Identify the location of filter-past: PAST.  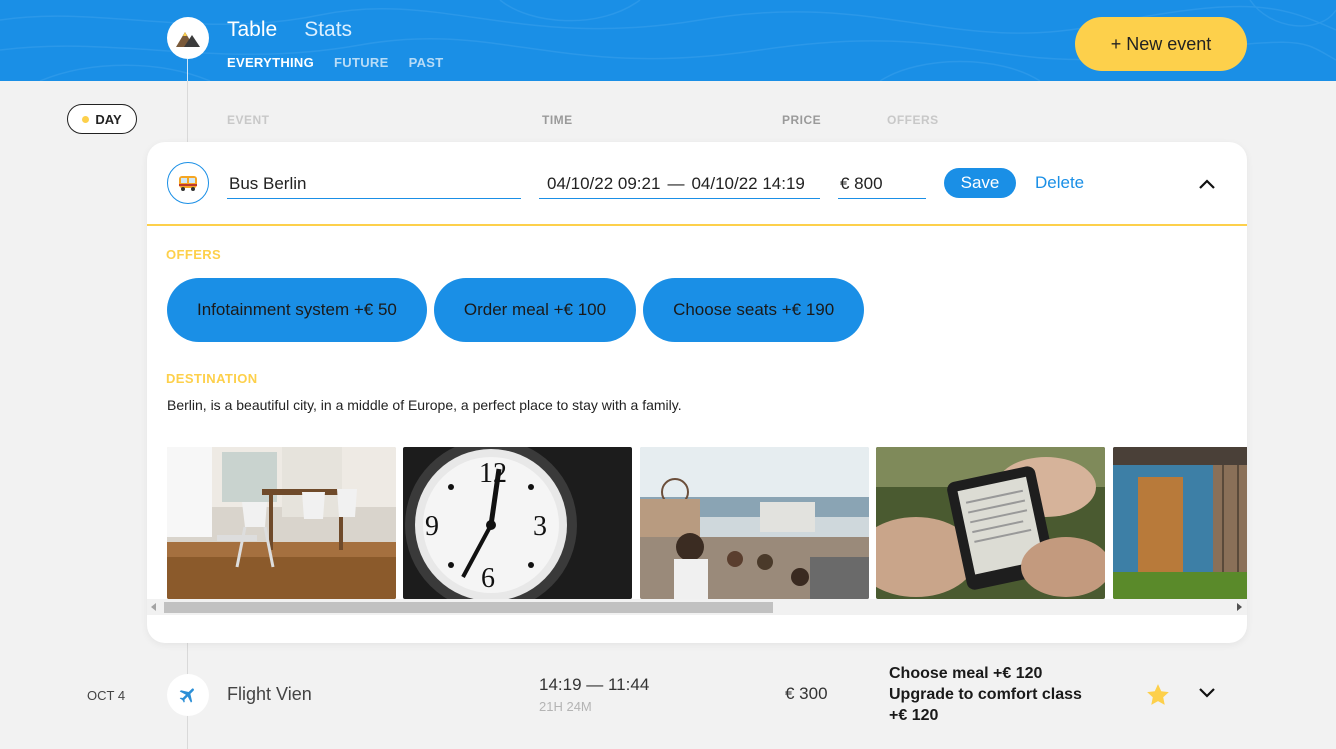
(426, 62).